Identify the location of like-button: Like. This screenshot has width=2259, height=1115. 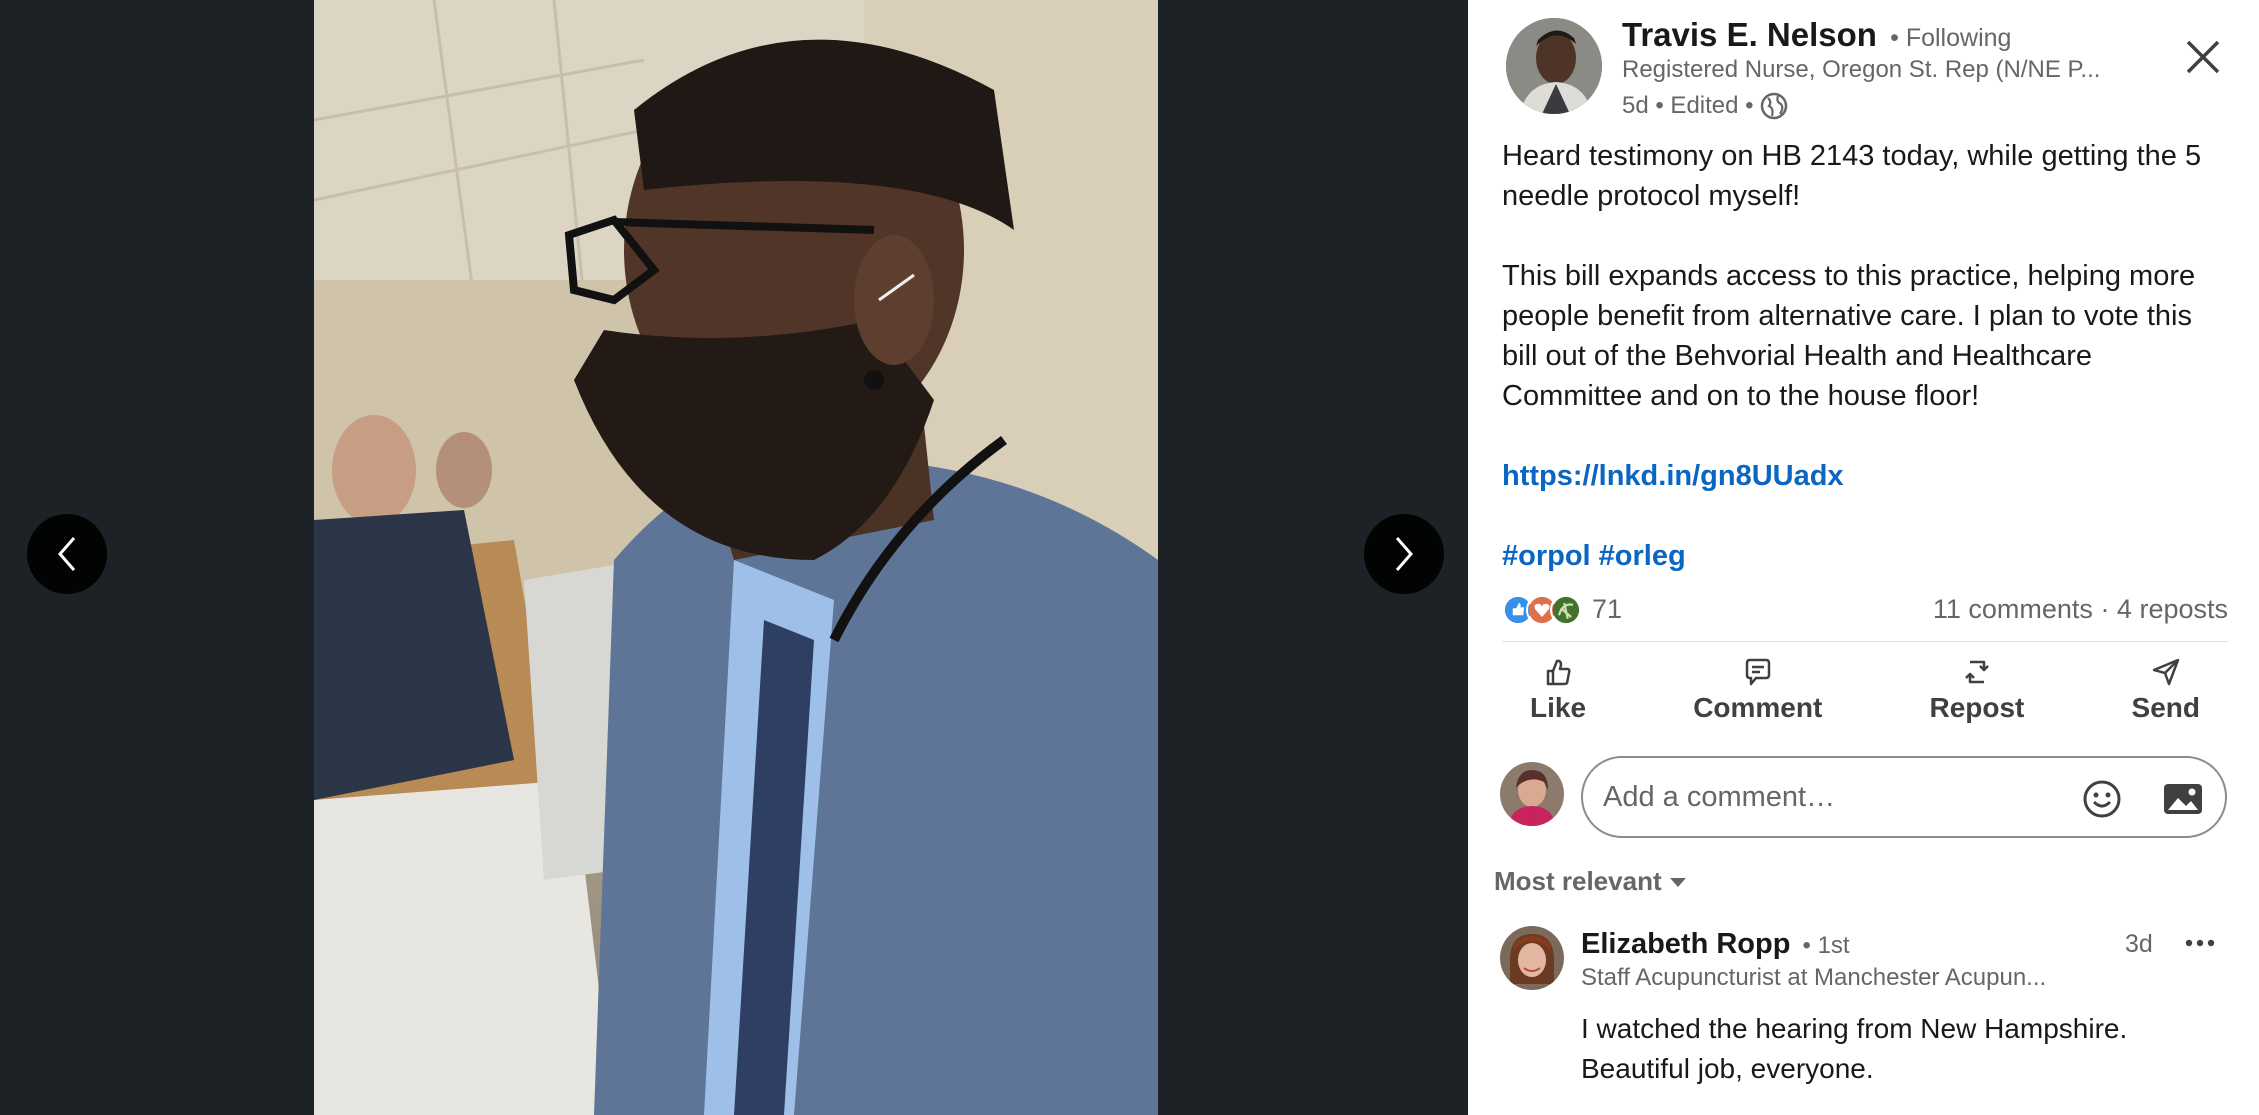
(1558, 692).